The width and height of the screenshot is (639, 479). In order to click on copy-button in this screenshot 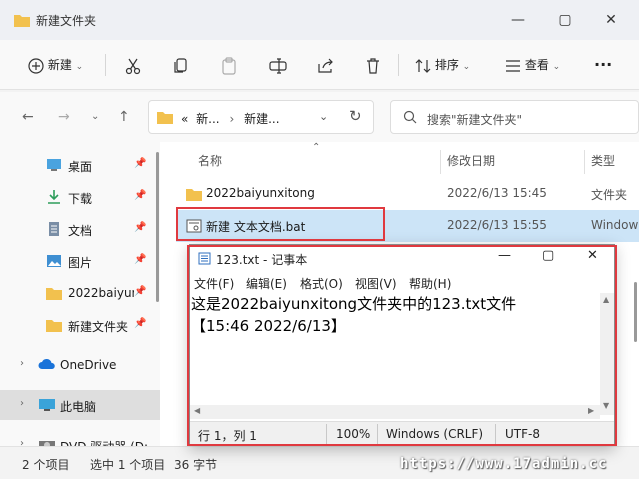, I will do `click(181, 65)`.